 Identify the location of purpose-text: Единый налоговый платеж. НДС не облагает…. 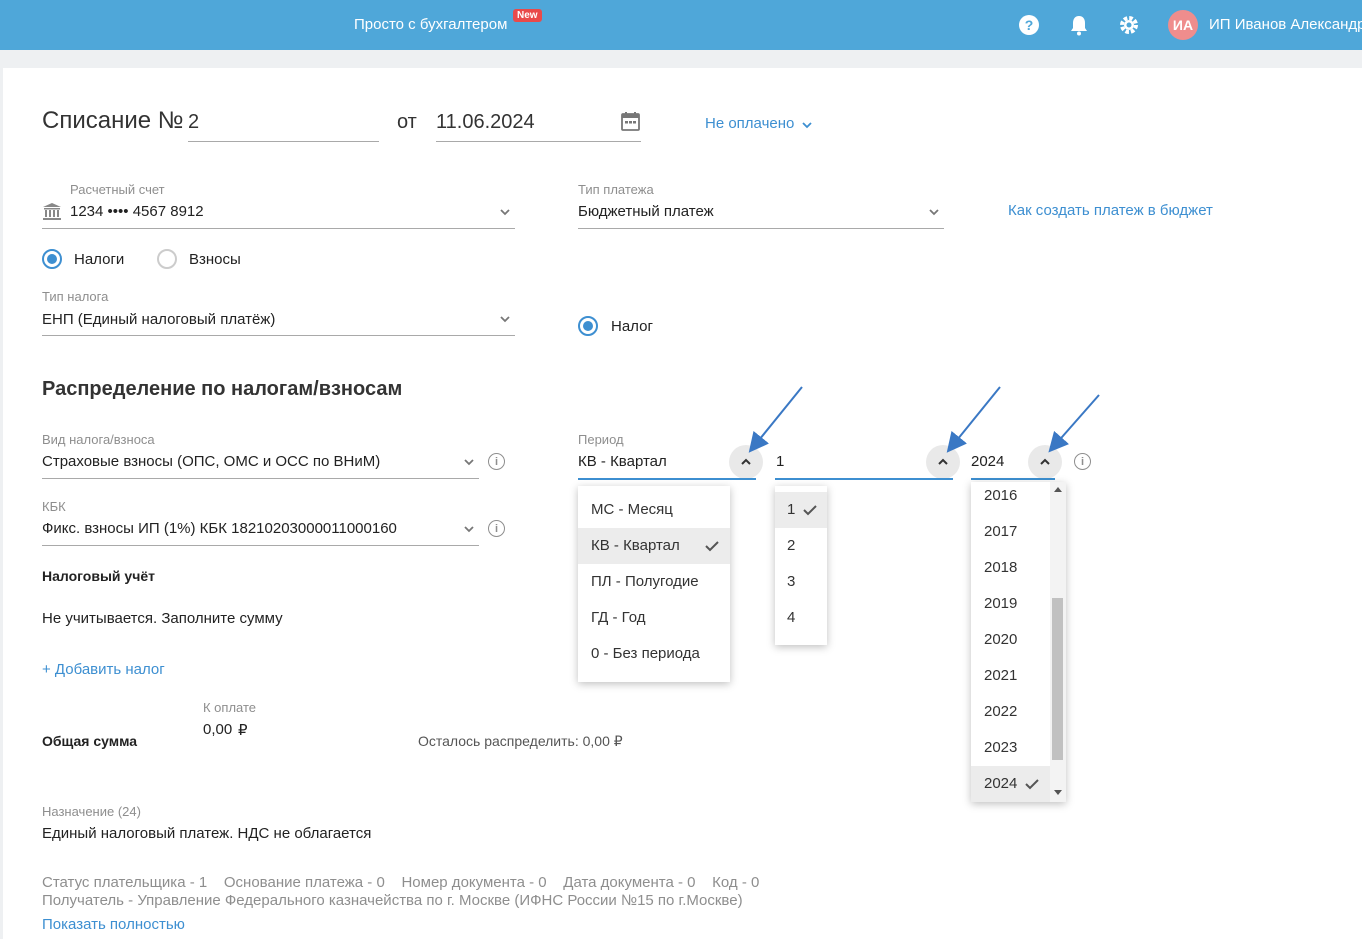
(206, 833).